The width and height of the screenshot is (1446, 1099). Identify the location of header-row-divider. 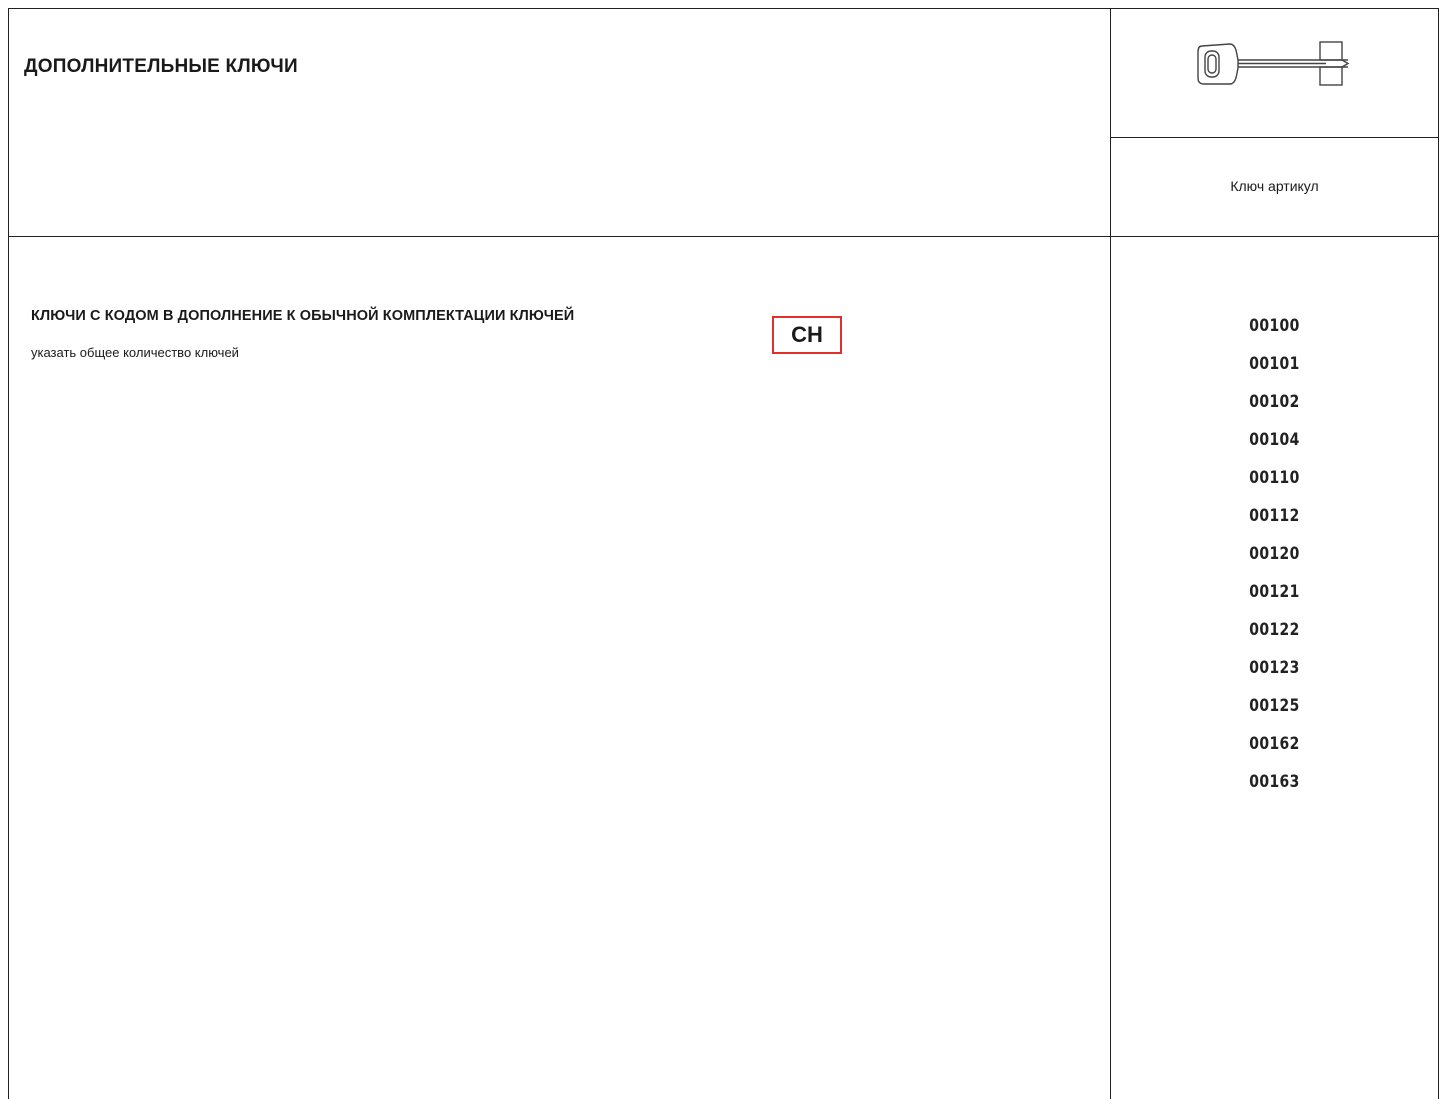
(1274, 137).